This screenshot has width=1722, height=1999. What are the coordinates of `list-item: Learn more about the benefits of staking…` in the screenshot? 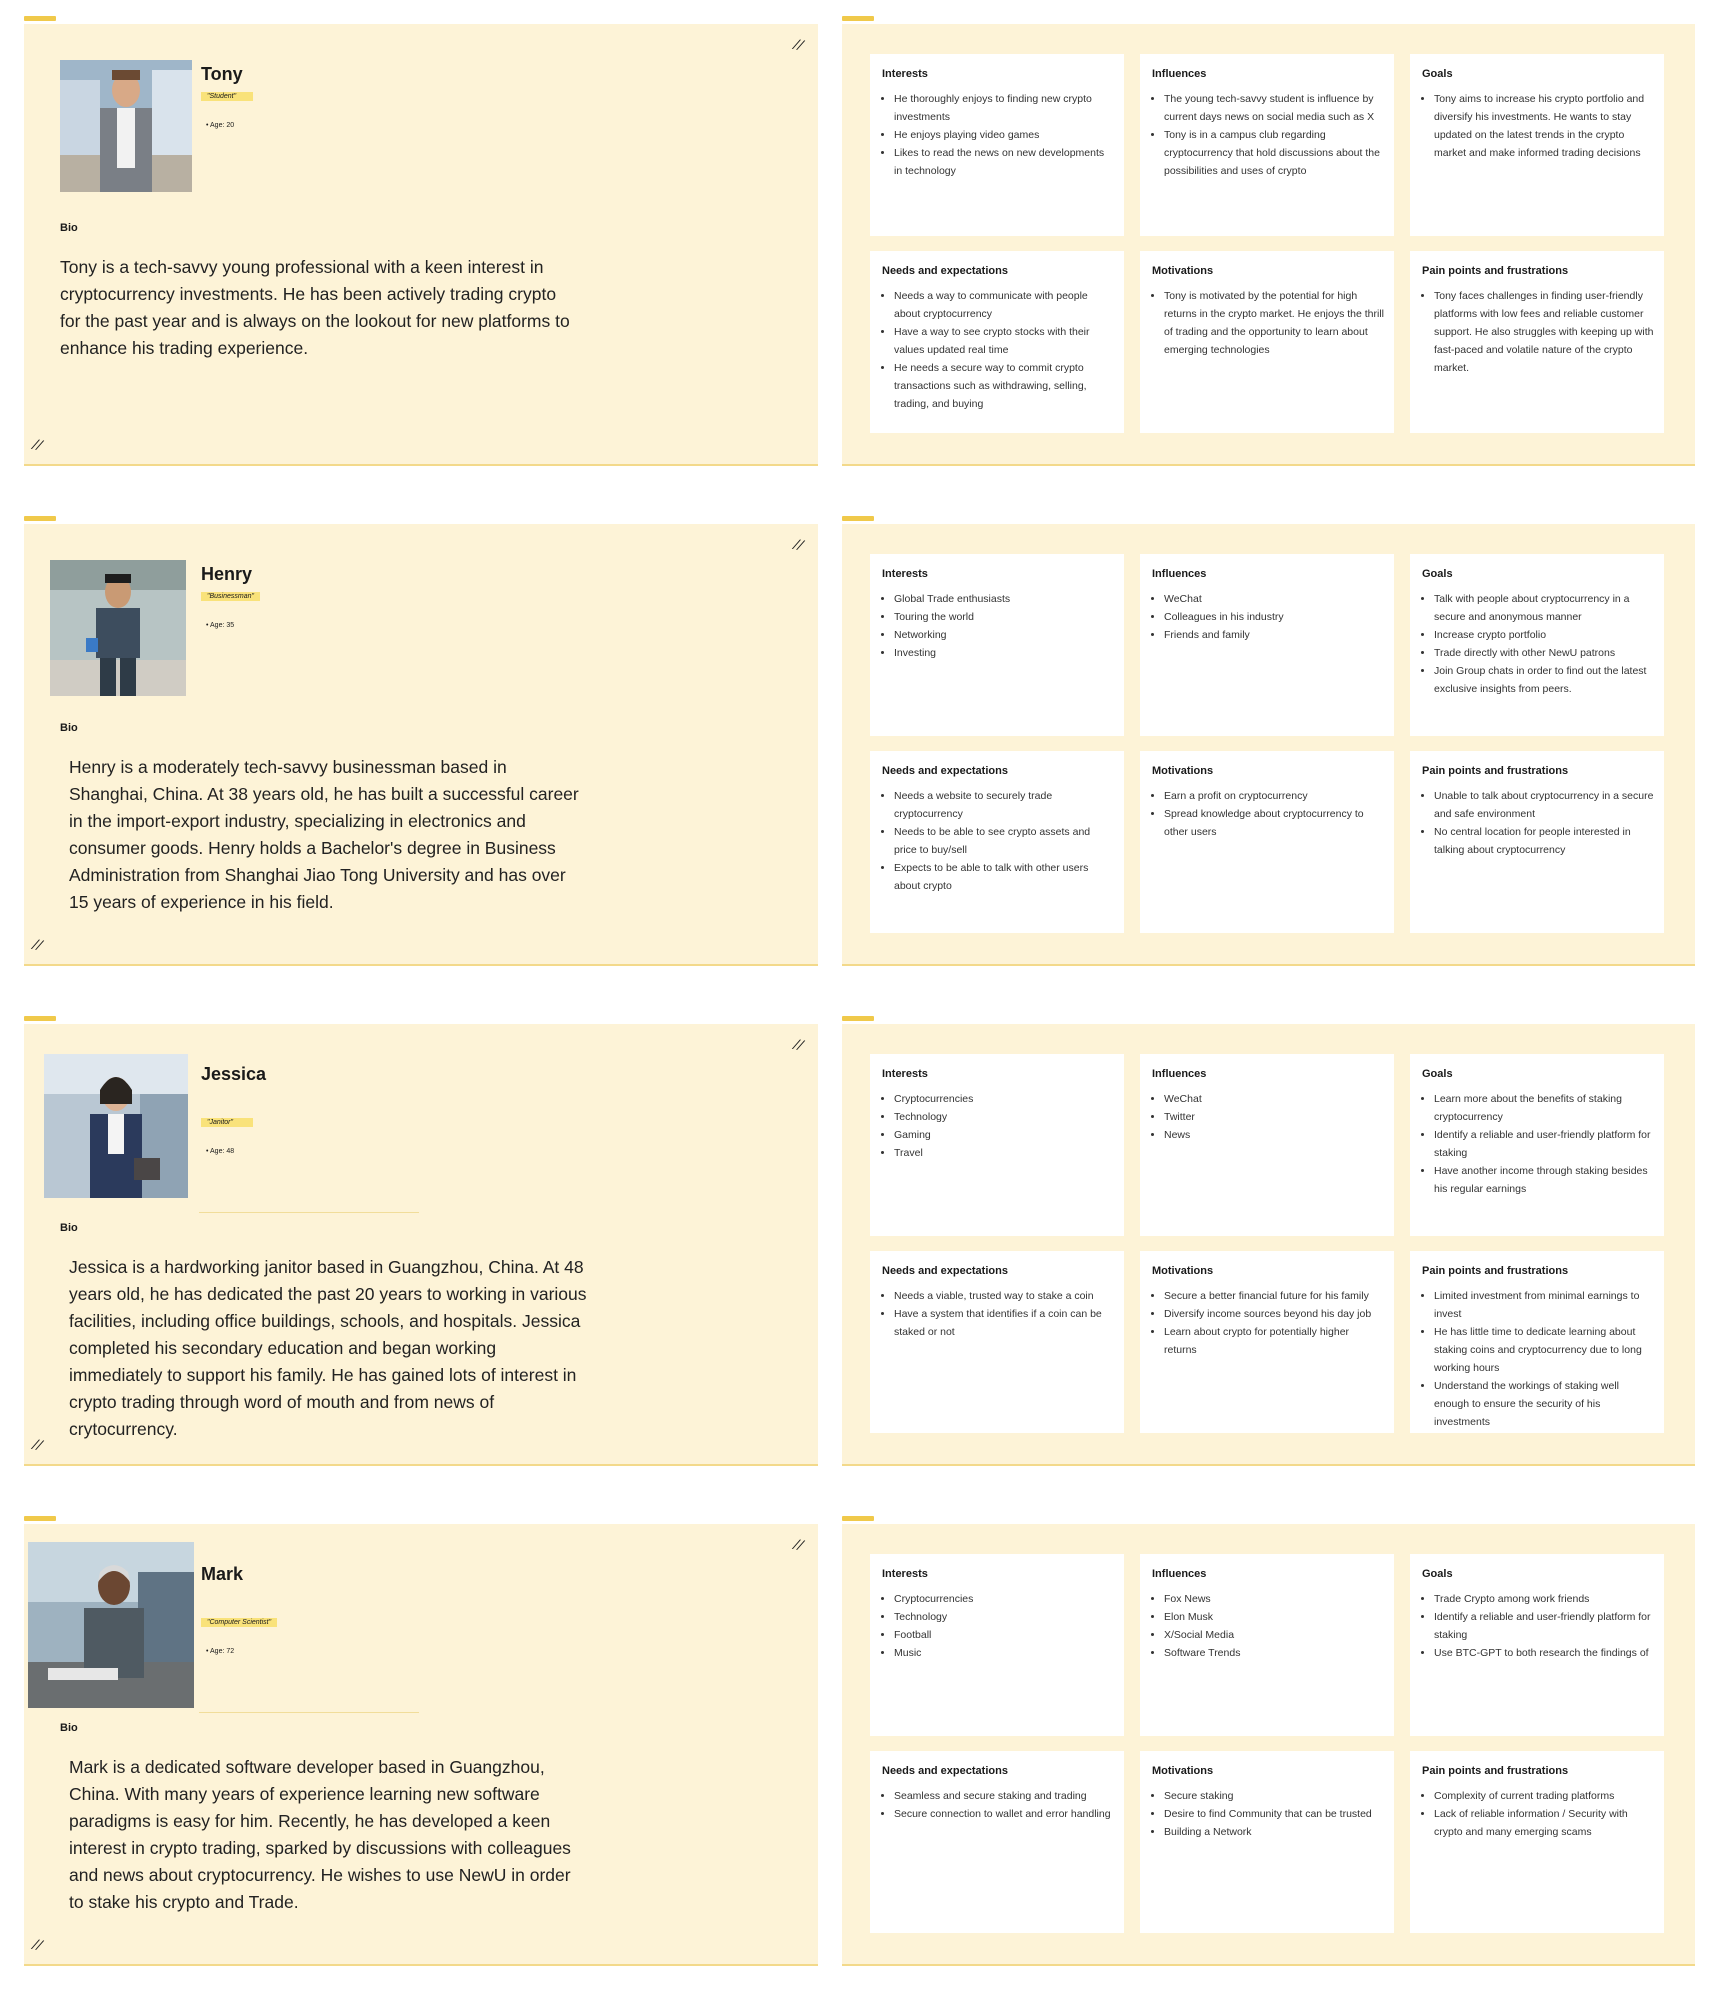 It's located at (1544, 1108).